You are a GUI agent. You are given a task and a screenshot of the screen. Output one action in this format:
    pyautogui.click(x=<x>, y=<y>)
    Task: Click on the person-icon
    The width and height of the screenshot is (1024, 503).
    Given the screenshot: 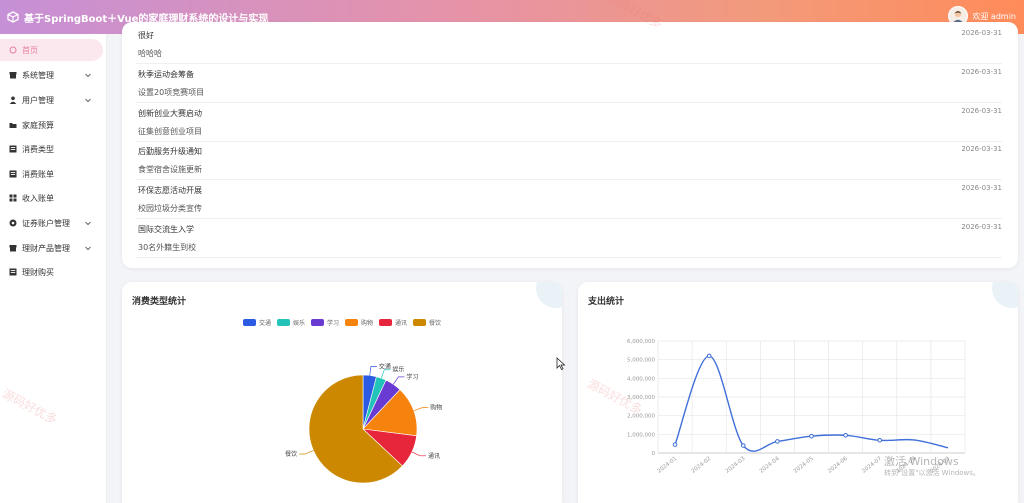 What is the action you would take?
    pyautogui.click(x=13, y=100)
    